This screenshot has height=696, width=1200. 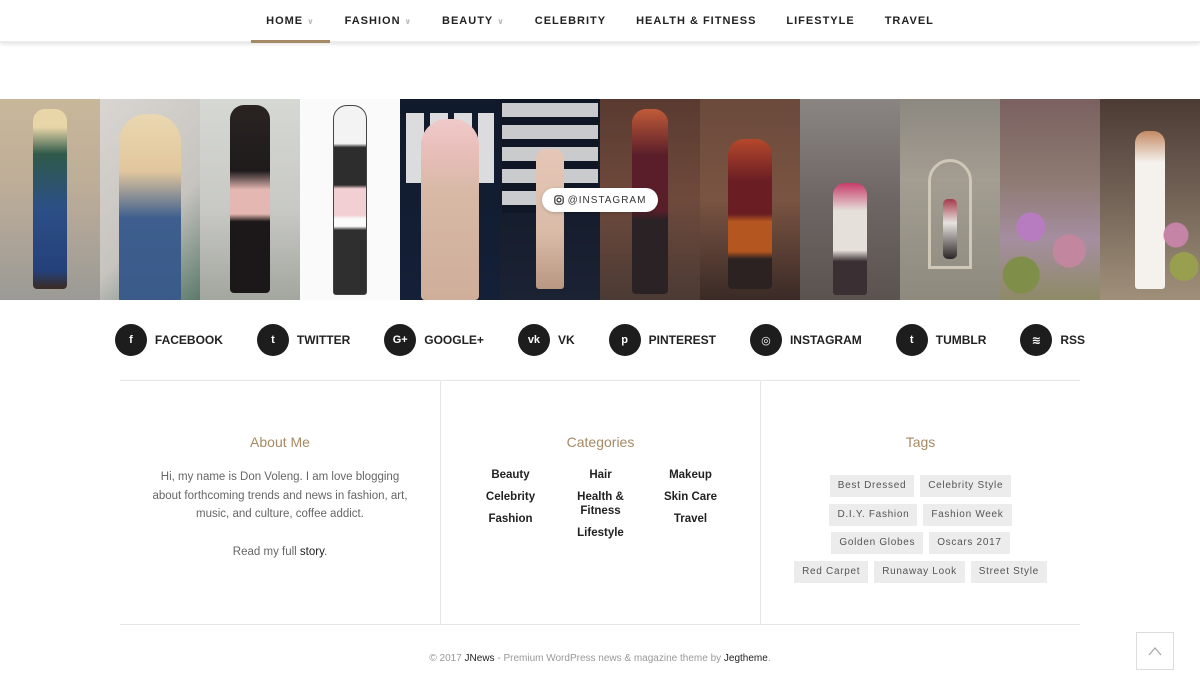 I want to click on category-link: Travel, so click(x=691, y=520).